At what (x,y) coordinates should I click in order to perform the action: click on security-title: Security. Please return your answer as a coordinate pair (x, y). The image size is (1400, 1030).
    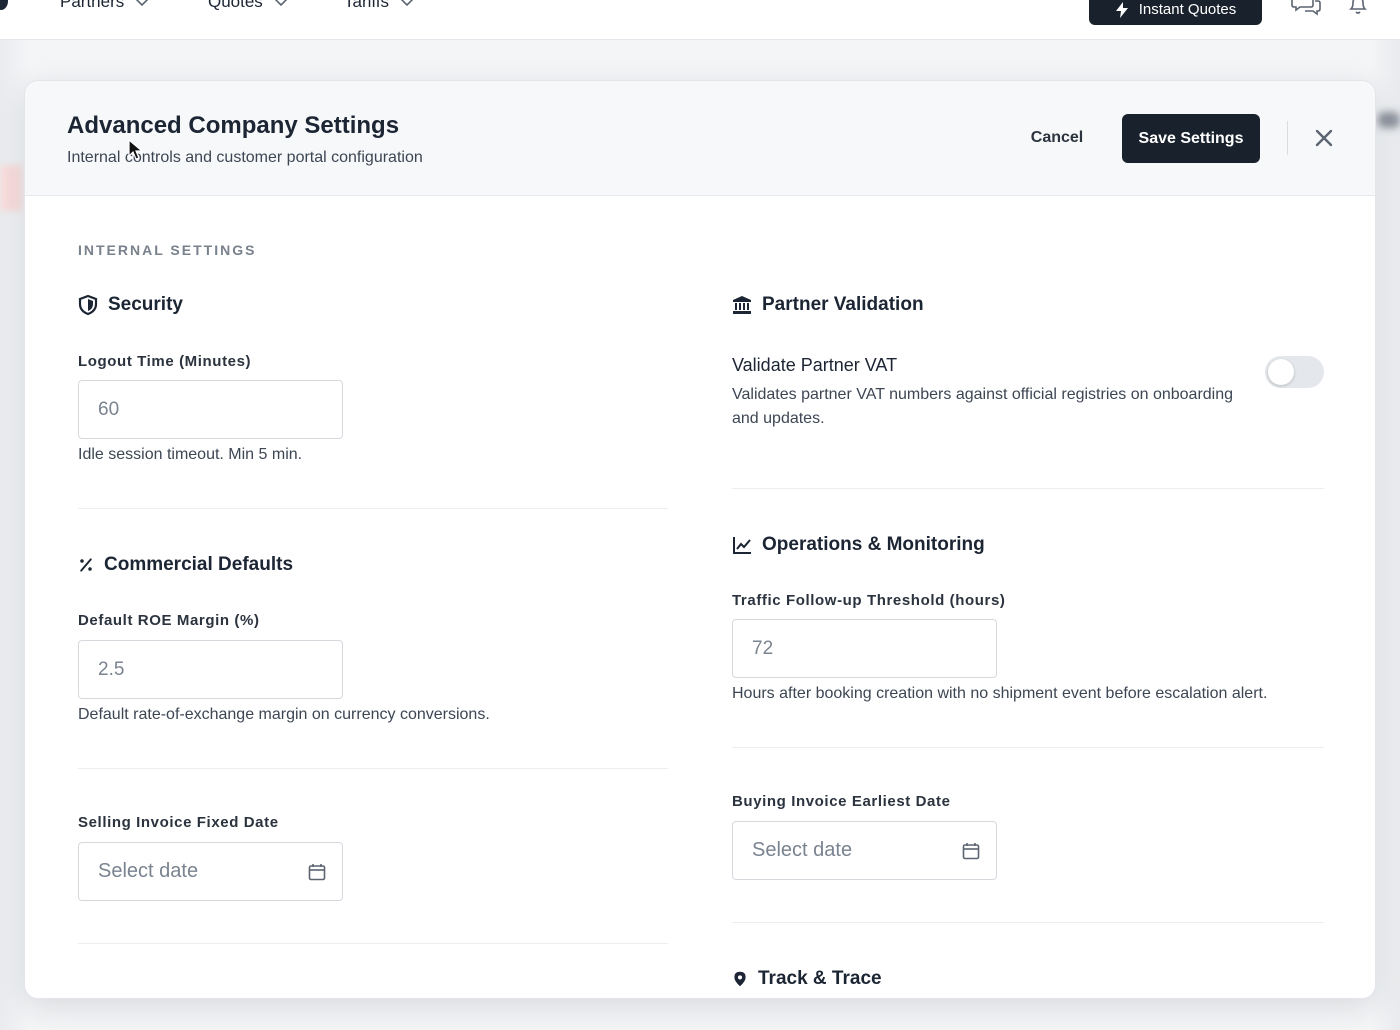
    Looking at the image, I should click on (145, 304).